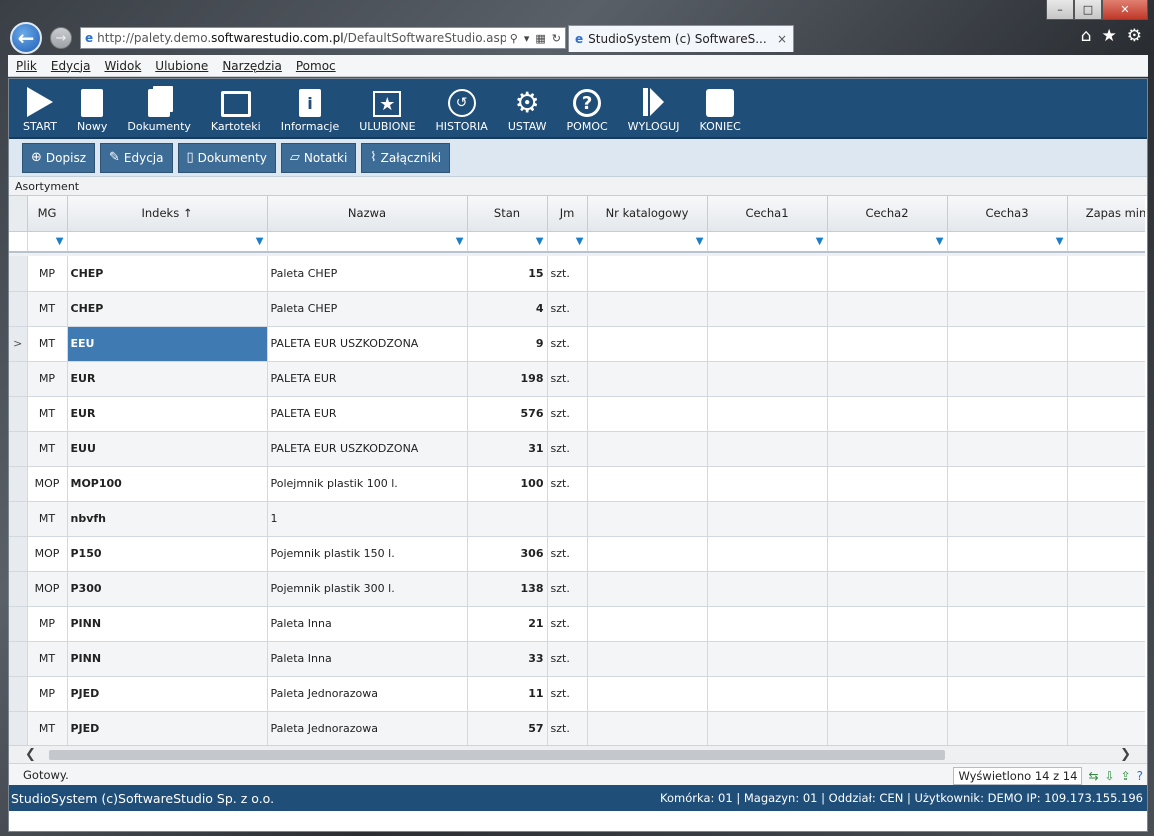  Describe the element at coordinates (654, 108) in the screenshot. I see `toolbar-wyloguj-button: WYLOGUJ` at that location.